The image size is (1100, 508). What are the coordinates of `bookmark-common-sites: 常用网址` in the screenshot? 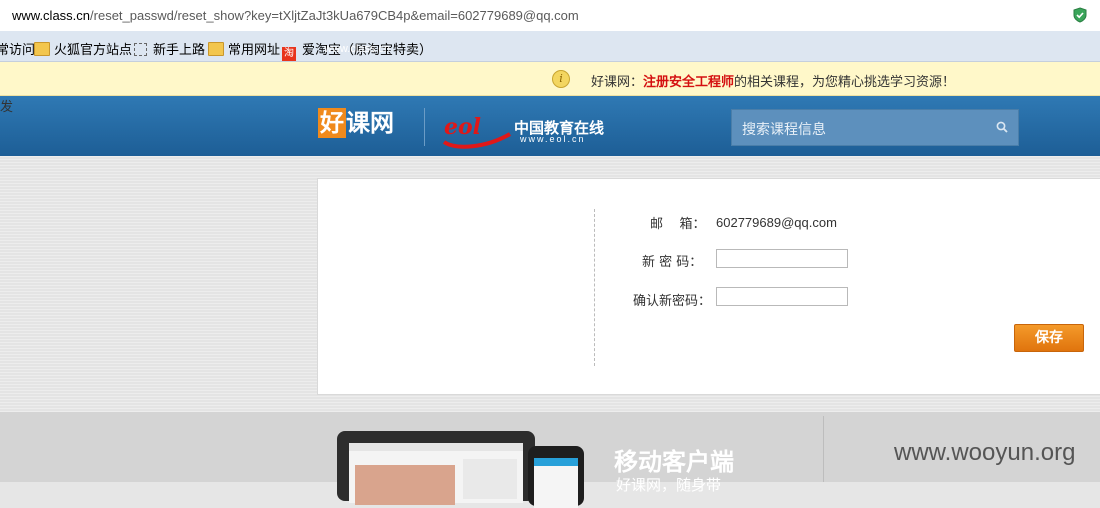 It's located at (244, 48).